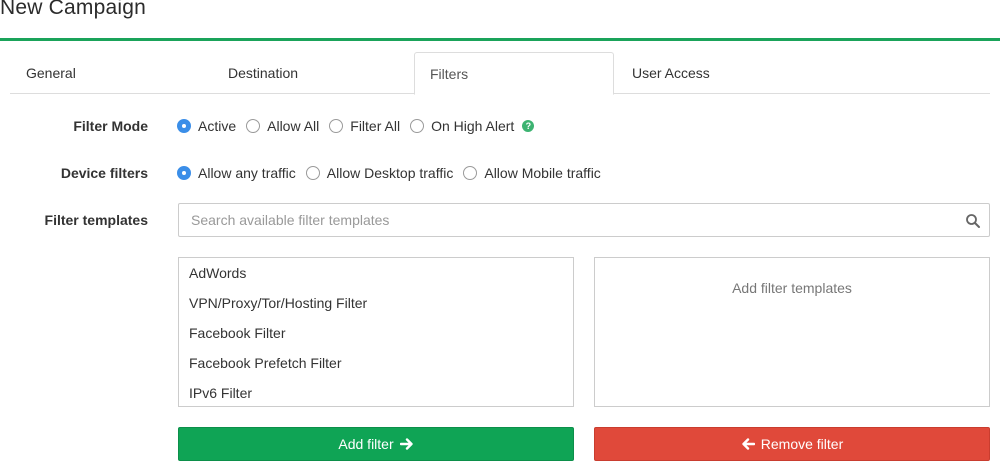  I want to click on device-option-any: Allow any traffic, so click(236, 173).